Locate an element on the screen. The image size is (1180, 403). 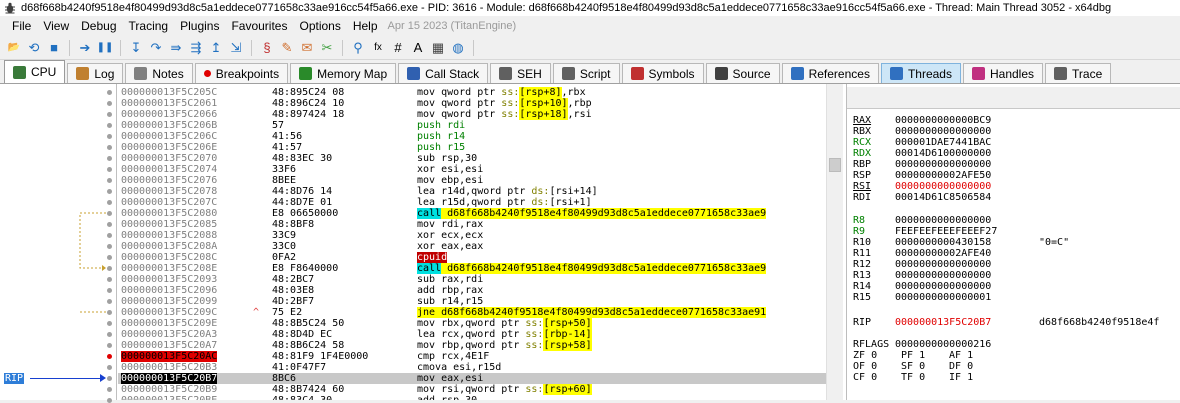
register-value: FEEFEEFEEEFEEEF27 is located at coordinates (946, 231).